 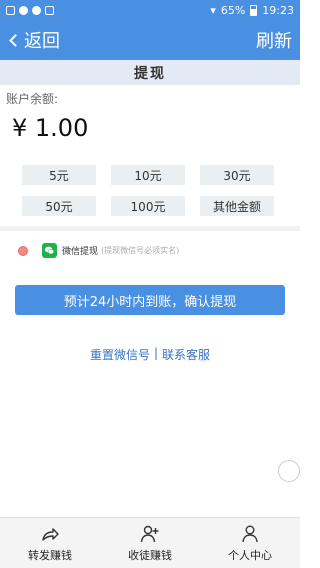 I want to click on reset-wechat-link: 重置微信号, so click(x=120, y=354).